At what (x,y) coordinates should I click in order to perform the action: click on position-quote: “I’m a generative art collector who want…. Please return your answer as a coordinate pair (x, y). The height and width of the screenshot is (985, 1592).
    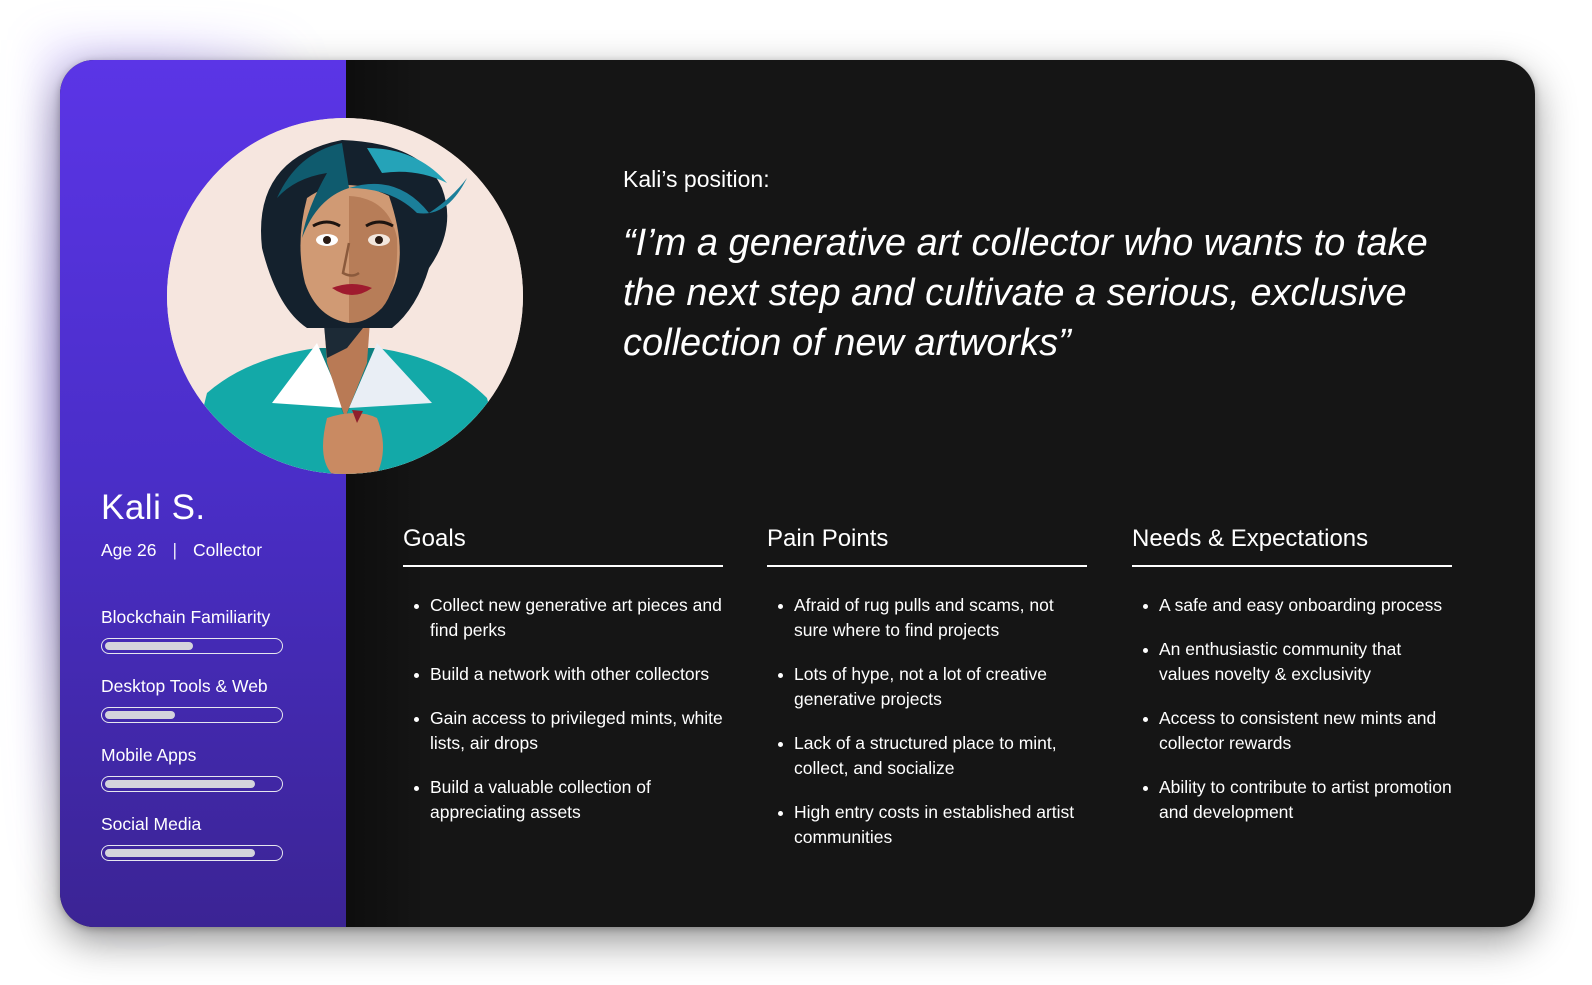
    Looking at the image, I should click on (1025, 293).